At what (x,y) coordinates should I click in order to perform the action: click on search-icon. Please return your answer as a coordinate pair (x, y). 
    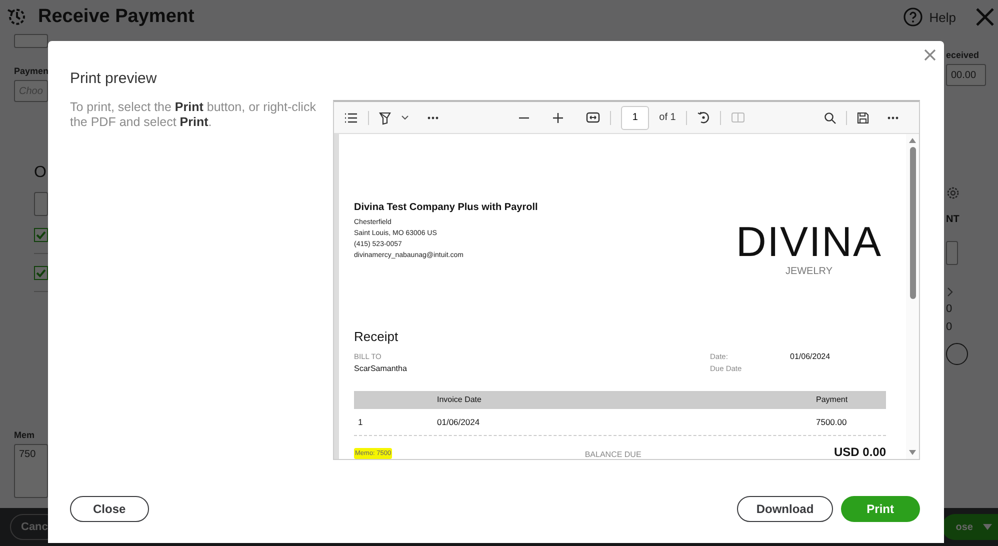
    Looking at the image, I should click on (830, 118).